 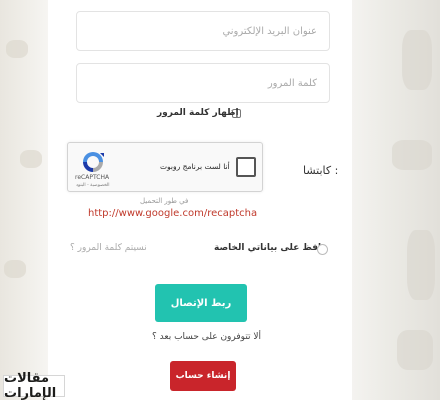 What do you see at coordinates (322, 249) in the screenshot?
I see `remember-me-checkbox` at bounding box center [322, 249].